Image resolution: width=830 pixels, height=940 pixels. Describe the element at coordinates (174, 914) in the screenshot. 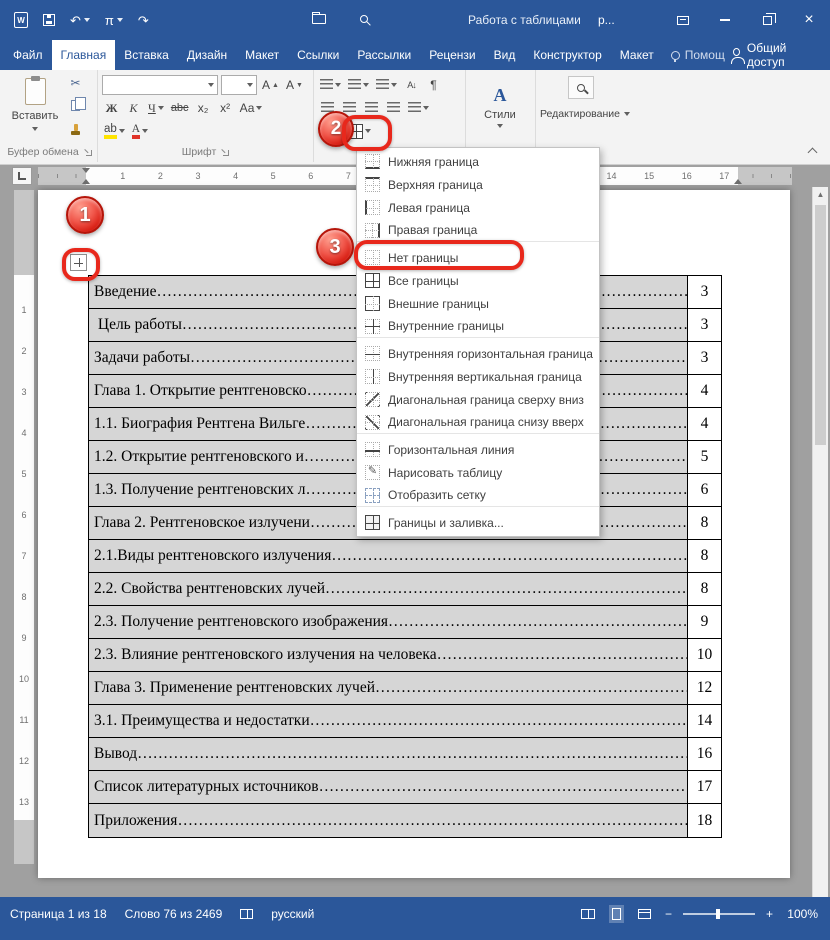

I see `word-count-status: Слово 76 из 2469` at that location.